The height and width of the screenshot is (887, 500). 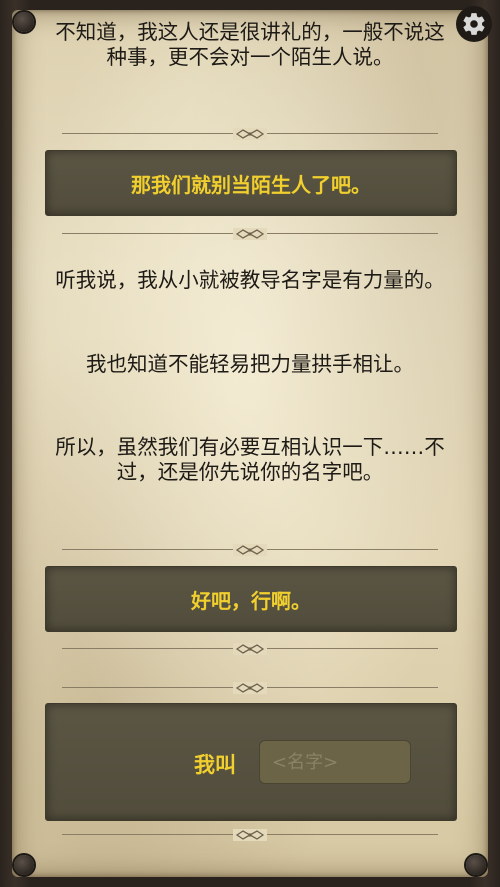 I want to click on choice-label: 好吧，行啊。, so click(x=251, y=600).